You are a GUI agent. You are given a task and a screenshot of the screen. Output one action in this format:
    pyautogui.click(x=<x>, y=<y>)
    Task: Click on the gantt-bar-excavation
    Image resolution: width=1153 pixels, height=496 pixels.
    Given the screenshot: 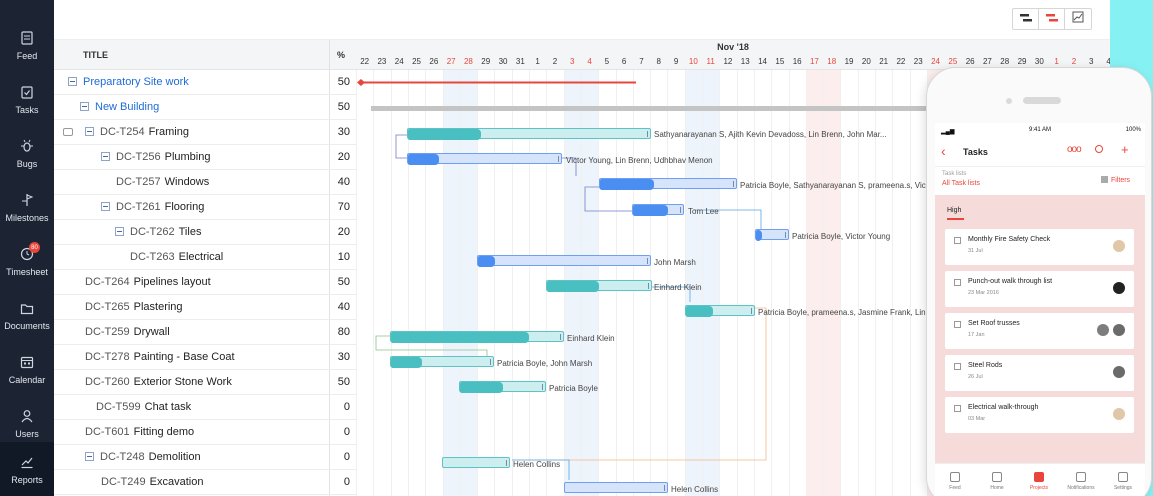 What is the action you would take?
    pyautogui.click(x=616, y=487)
    